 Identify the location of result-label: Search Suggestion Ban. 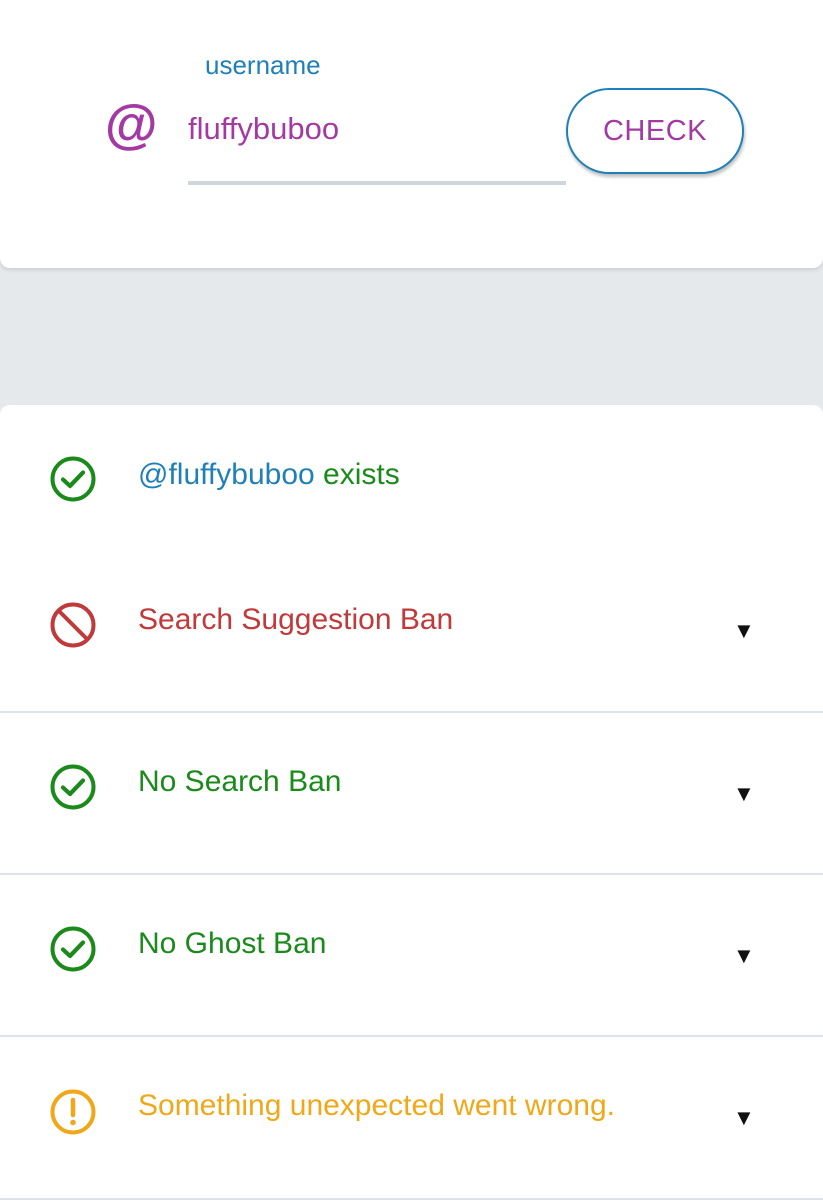
(296, 619).